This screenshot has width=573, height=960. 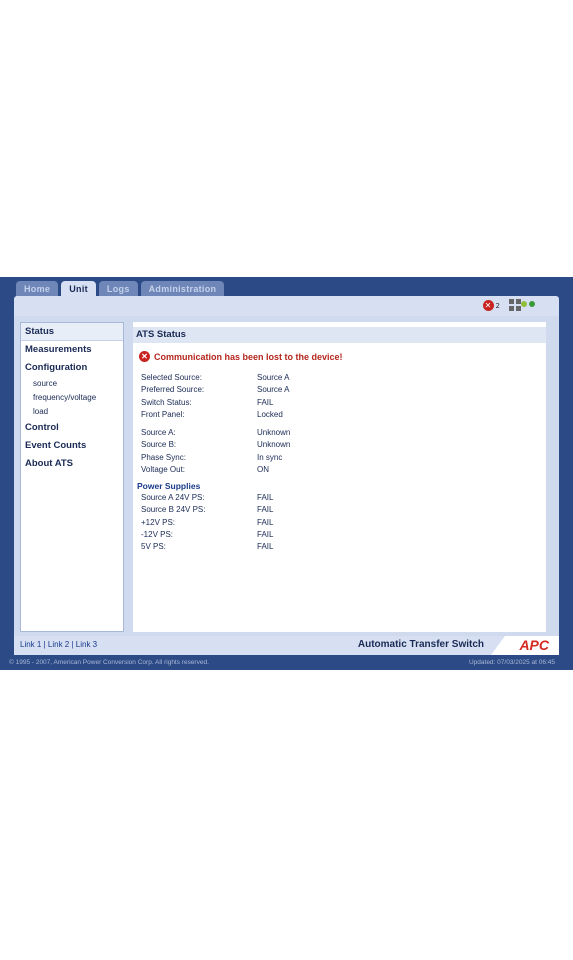 What do you see at coordinates (72, 368) in the screenshot?
I see `sidebar-item-configuration: Configuration` at bounding box center [72, 368].